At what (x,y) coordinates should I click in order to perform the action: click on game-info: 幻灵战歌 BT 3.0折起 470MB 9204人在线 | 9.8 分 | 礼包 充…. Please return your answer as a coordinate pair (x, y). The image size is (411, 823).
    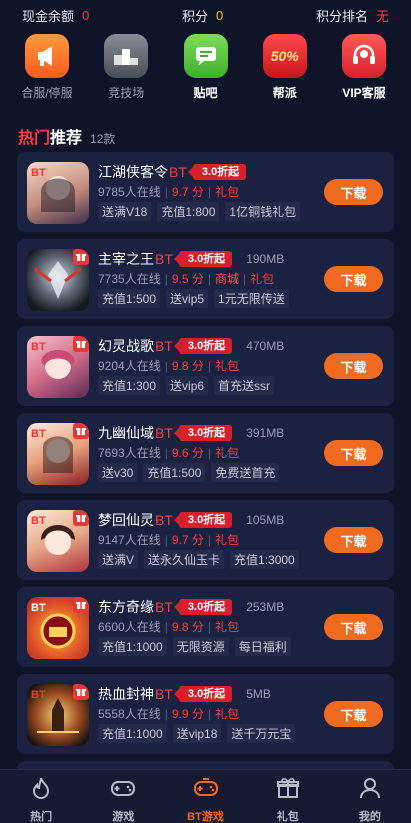
    Looking at the image, I should click on (191, 366).